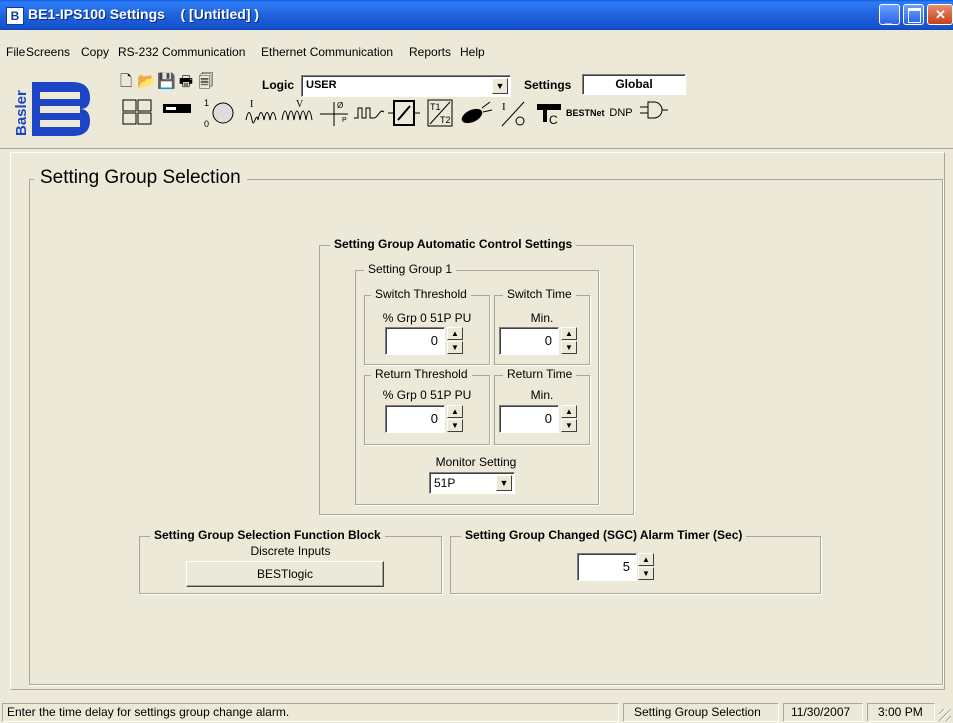 This screenshot has height=723, width=953. I want to click on switch-threshold-title: Switch Threshold, so click(421, 294).